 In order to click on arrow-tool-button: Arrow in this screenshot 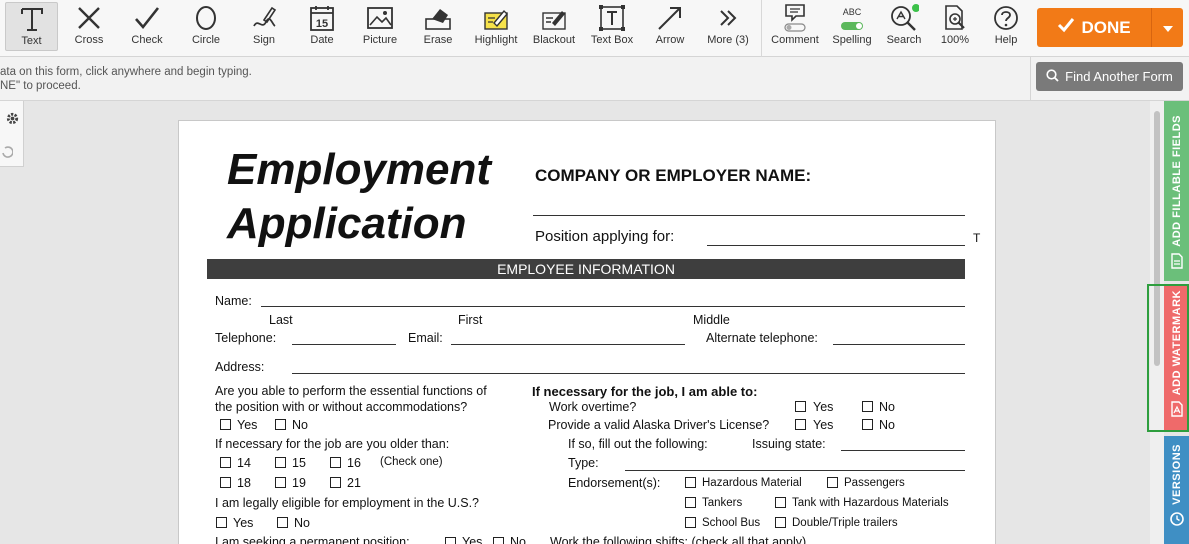, I will do `click(670, 26)`.